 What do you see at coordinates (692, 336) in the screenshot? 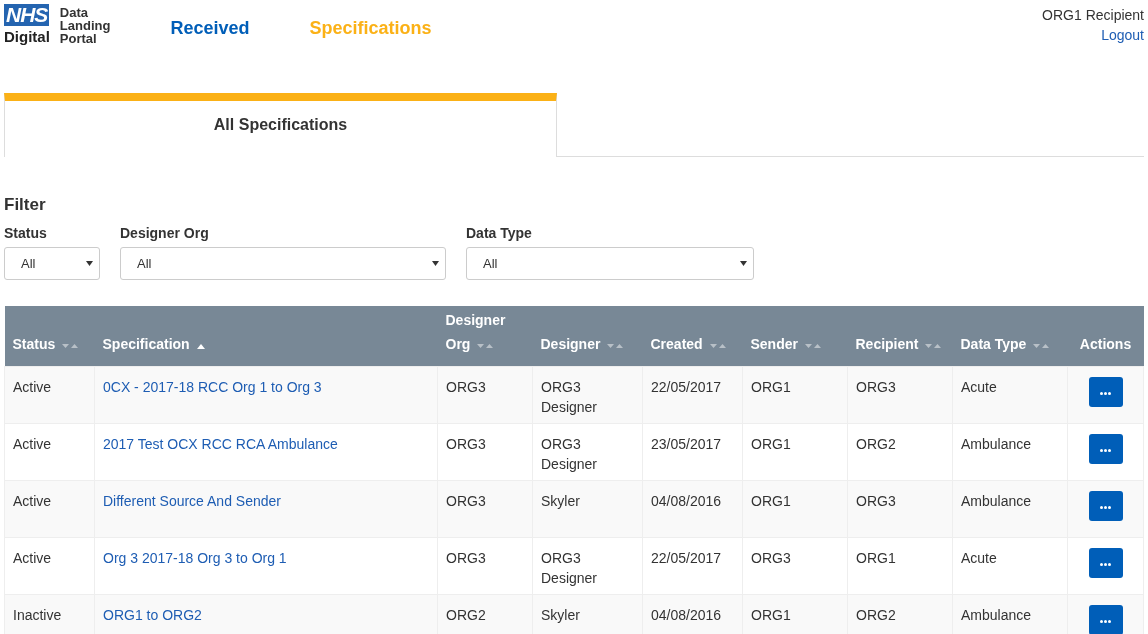
I see `column-header: Created` at bounding box center [692, 336].